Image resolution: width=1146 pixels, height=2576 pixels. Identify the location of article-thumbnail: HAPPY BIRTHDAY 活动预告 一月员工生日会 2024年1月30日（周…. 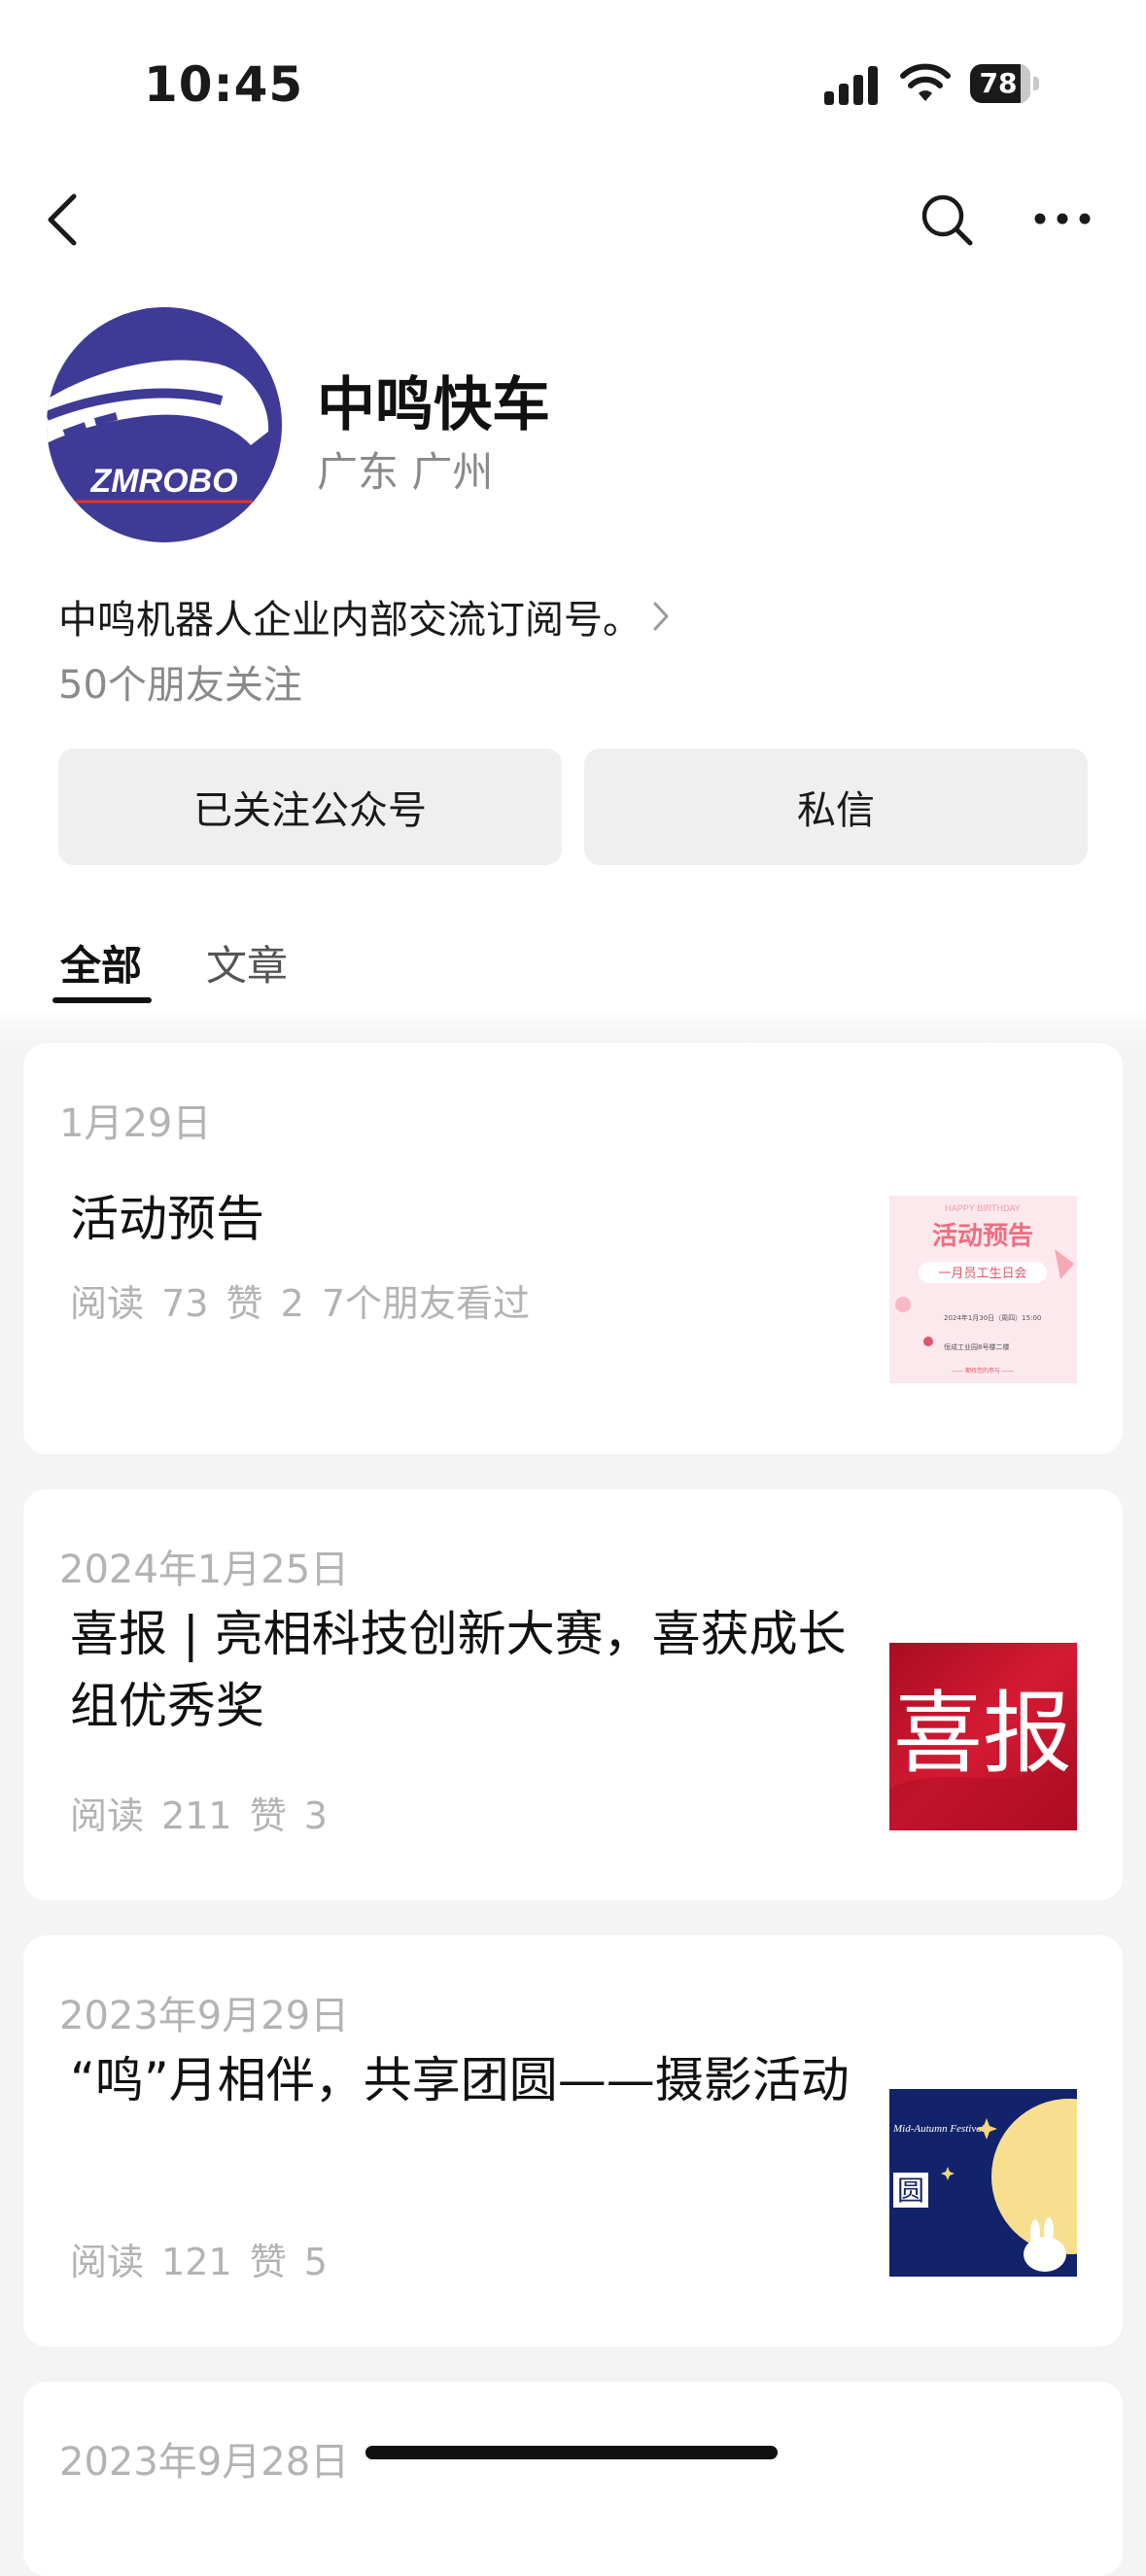
(983, 1289).